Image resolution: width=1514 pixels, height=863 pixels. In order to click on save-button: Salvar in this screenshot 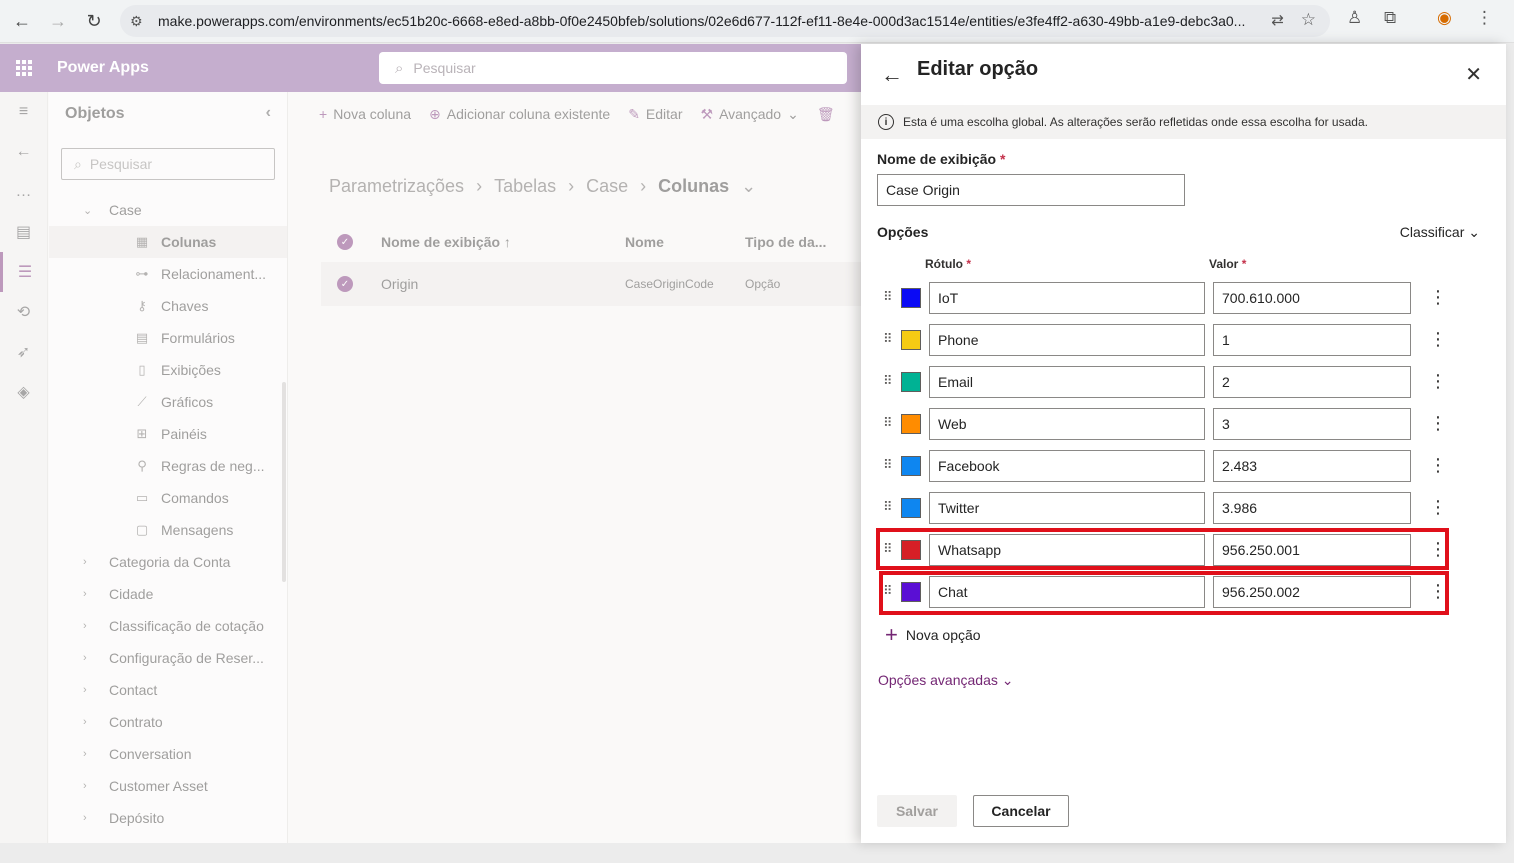, I will do `click(917, 811)`.